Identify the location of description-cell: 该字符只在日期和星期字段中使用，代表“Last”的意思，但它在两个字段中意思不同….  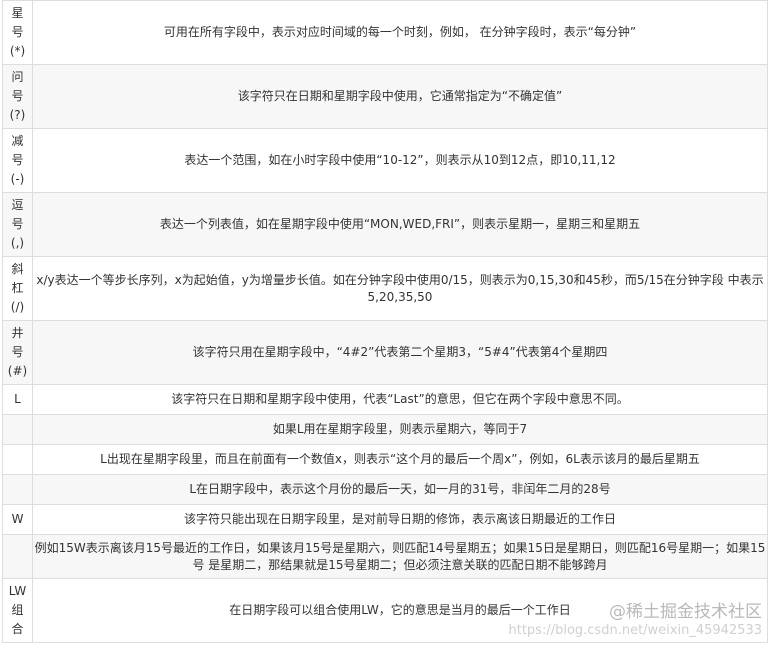
(400, 399).